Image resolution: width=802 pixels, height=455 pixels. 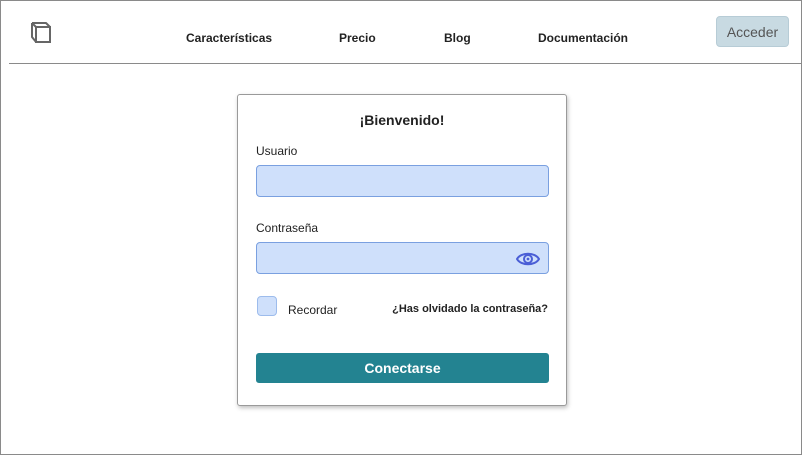 What do you see at coordinates (457, 38) in the screenshot?
I see `nav-blog: Blog` at bounding box center [457, 38].